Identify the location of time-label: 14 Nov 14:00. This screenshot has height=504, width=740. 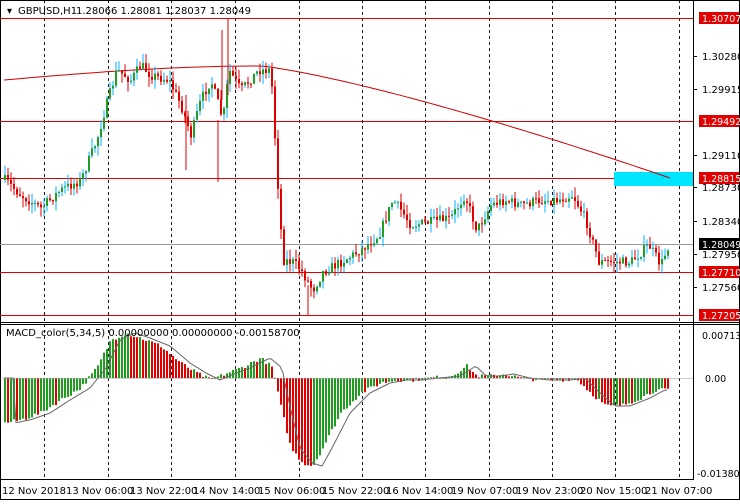
(226, 491).